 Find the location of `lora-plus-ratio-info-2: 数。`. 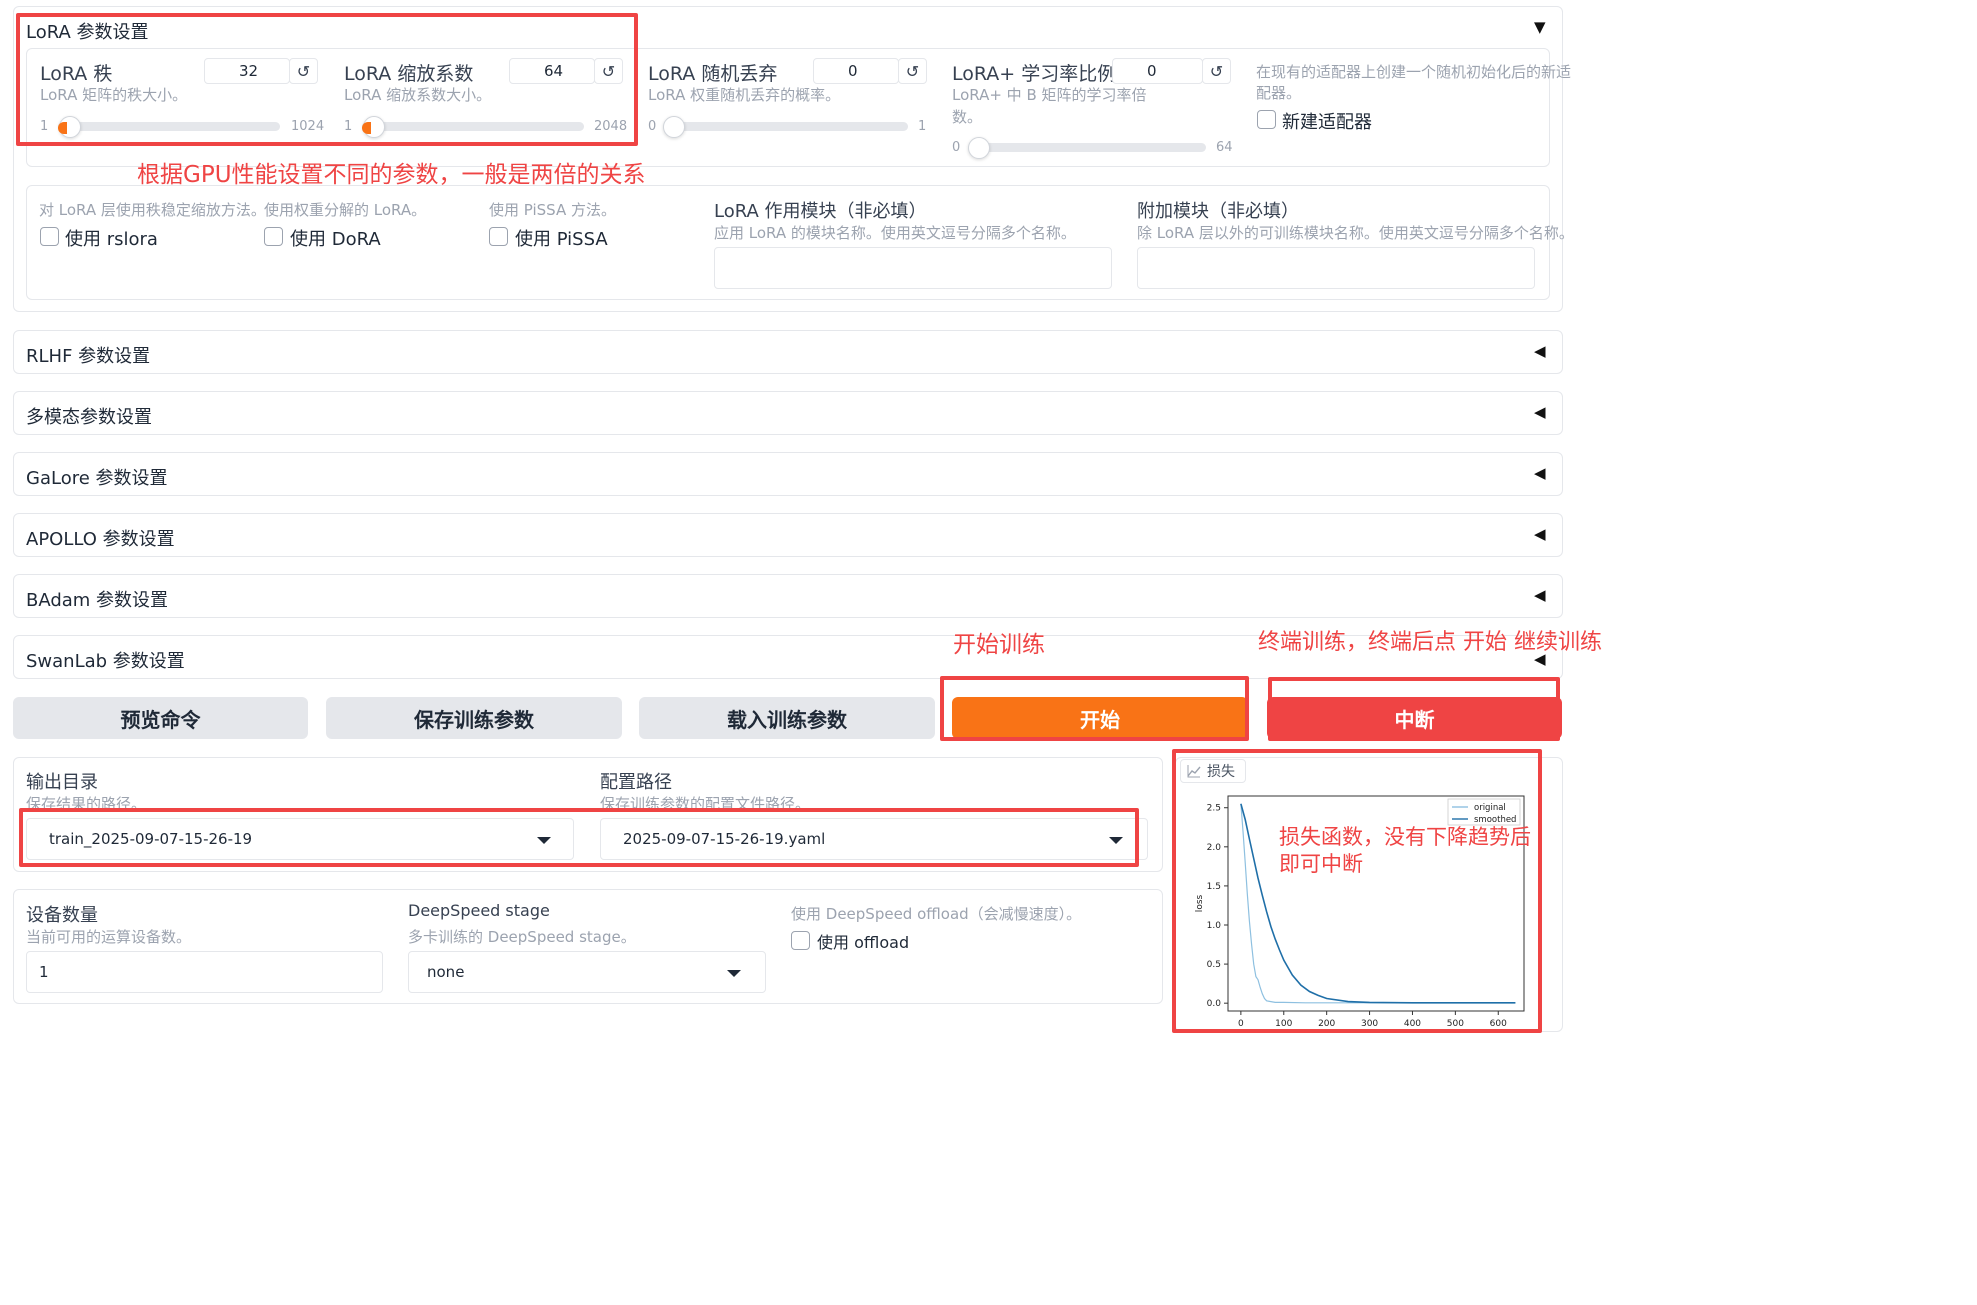

lora-plus-ratio-info-2: 数。 is located at coordinates (967, 117).